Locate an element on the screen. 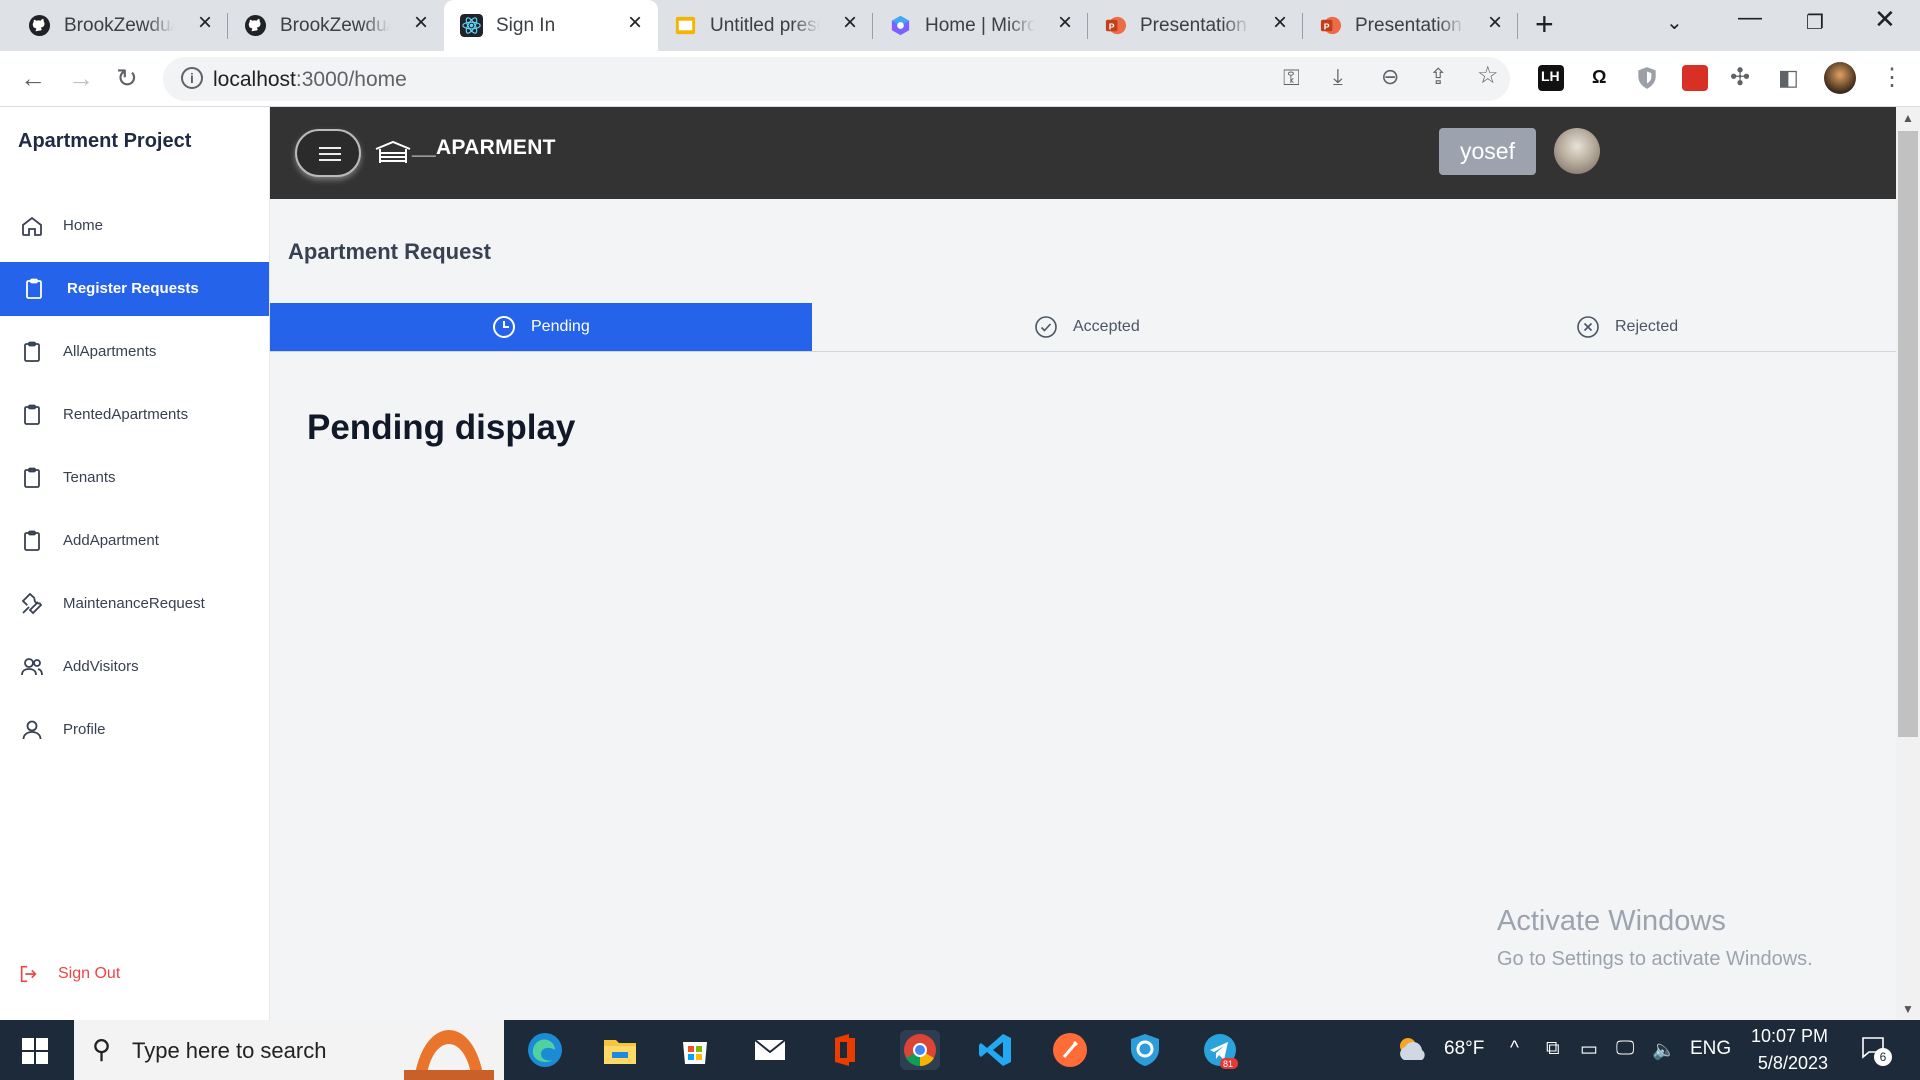 This screenshot has width=1920, height=1080. sidebar-item-label: Tenants is located at coordinates (89, 477).